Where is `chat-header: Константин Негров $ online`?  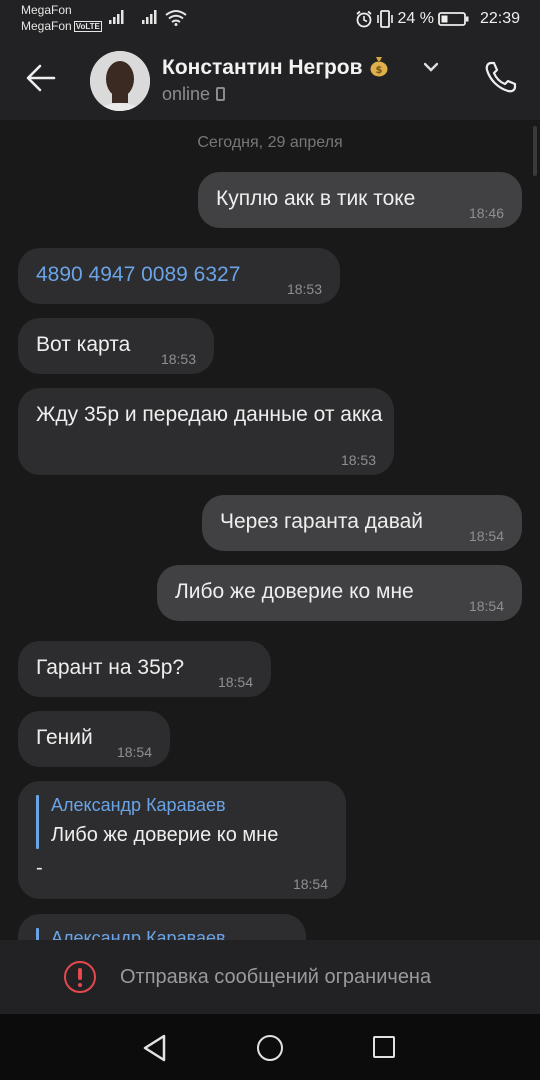 chat-header: Константин Негров $ online is located at coordinates (270, 80).